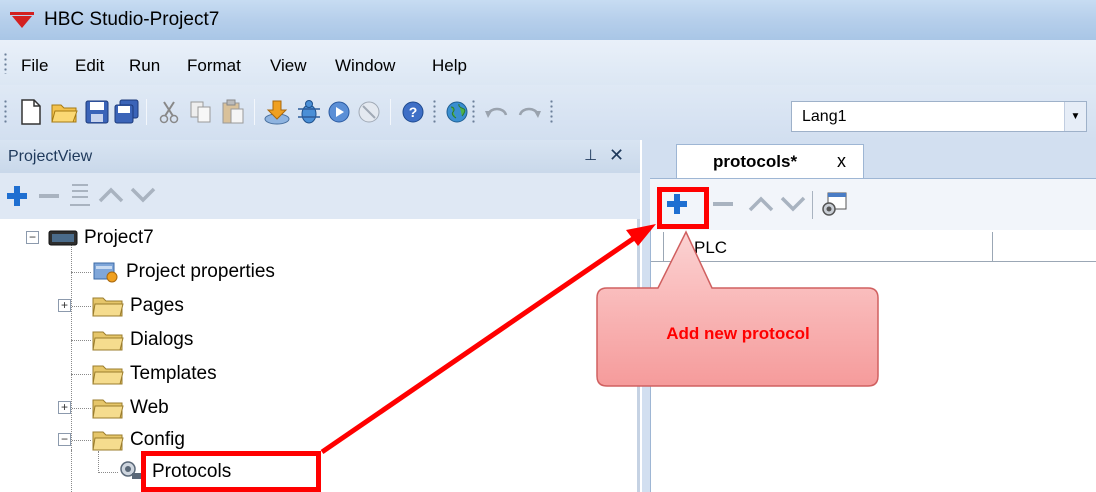 This screenshot has width=1096, height=492. Describe the element at coordinates (738, 333) in the screenshot. I see `callout-text: Add new protocol` at that location.